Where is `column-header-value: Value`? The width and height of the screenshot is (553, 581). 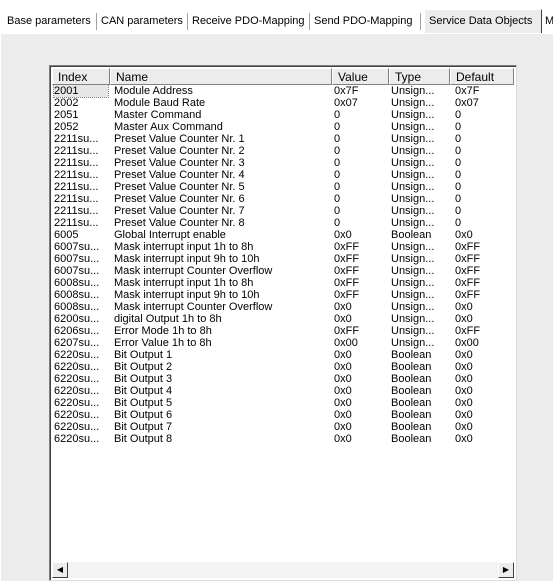 column-header-value: Value is located at coordinates (360, 76).